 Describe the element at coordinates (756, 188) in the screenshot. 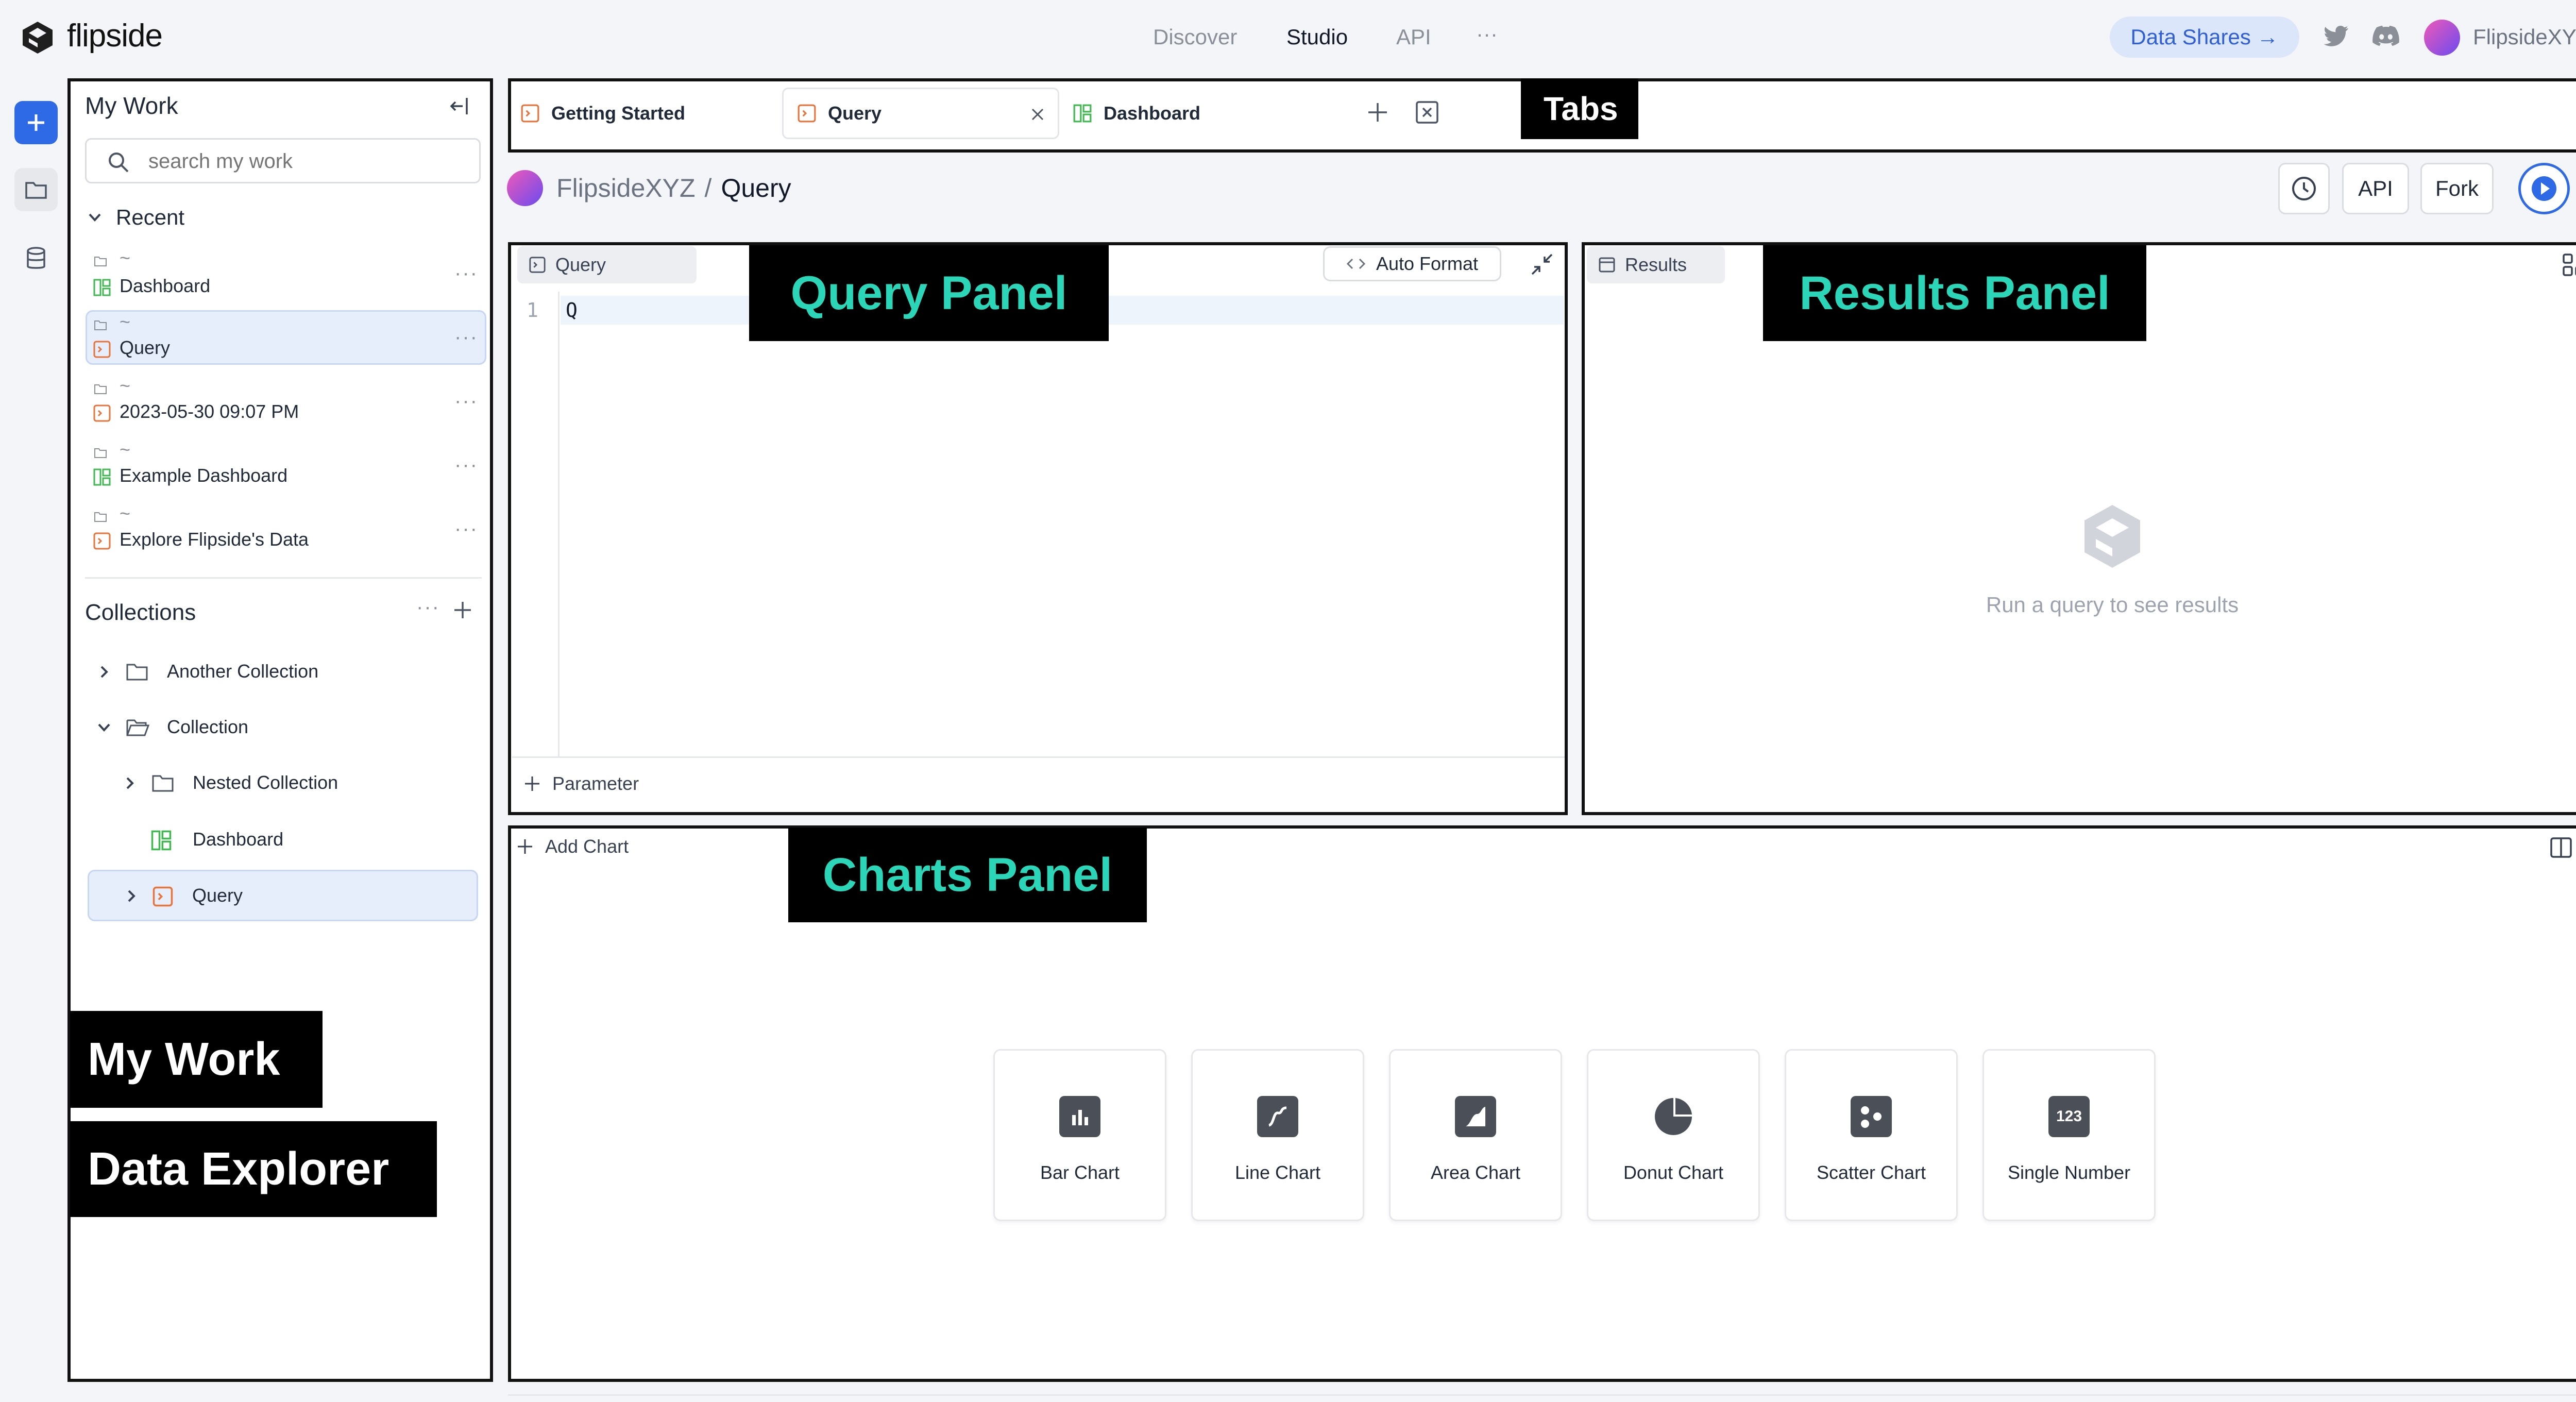

I see `breadcrumb-query-name: Query` at that location.